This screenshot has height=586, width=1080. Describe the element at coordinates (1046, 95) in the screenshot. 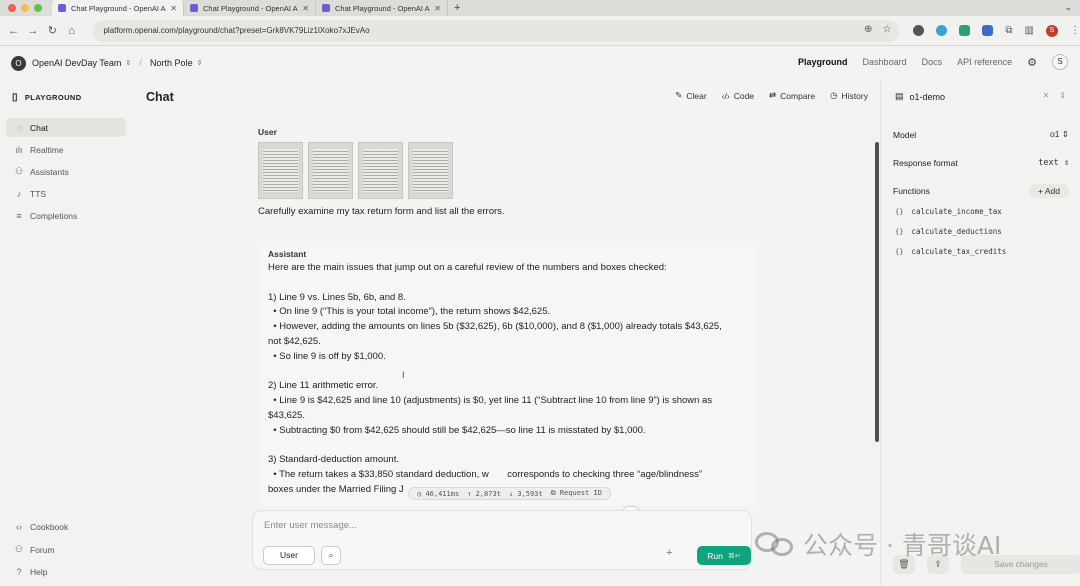

I see `close-icon: ✕` at that location.